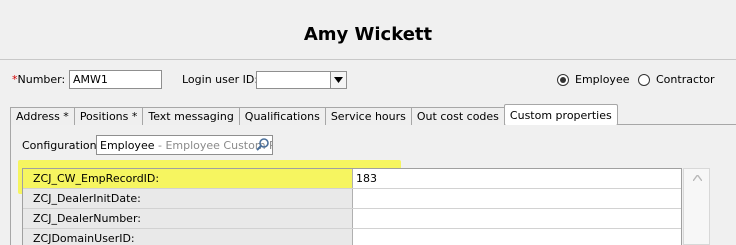 The image size is (736, 245). I want to click on radio-employee-label: Employee, so click(602, 79).